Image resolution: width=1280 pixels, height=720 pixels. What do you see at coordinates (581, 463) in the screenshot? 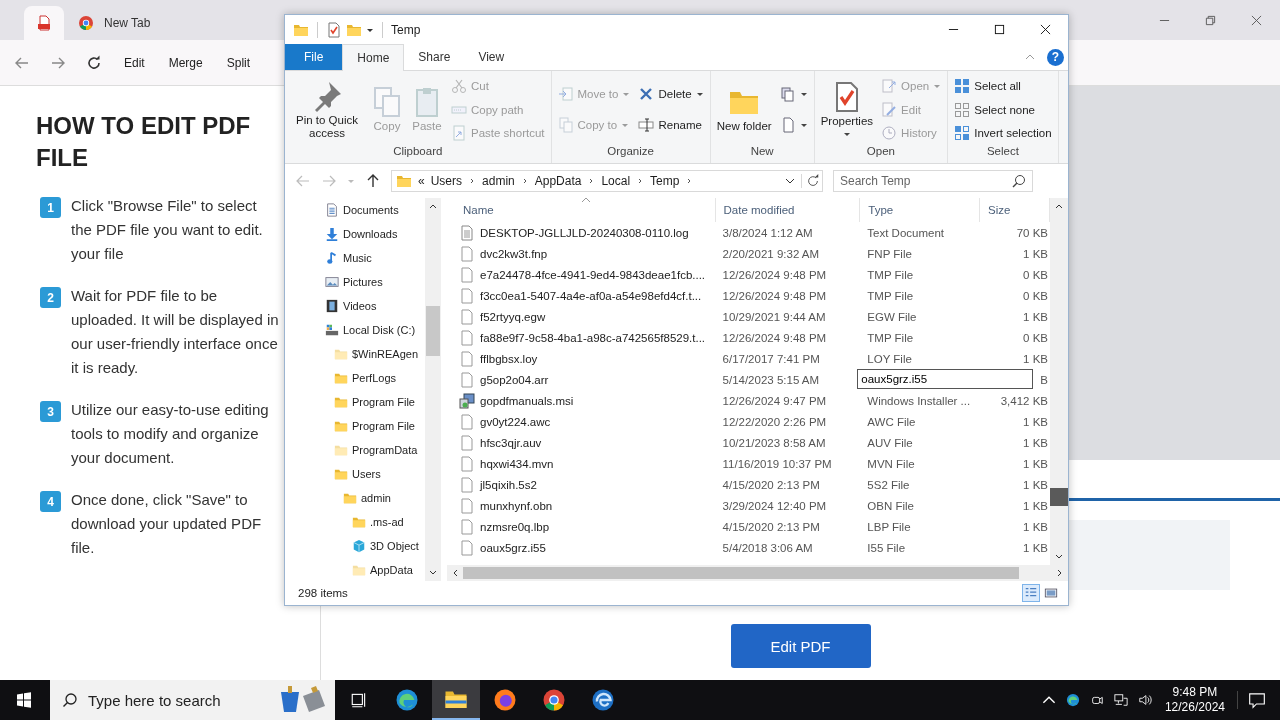
I see `file-name: hqxwi434.mvn` at bounding box center [581, 463].